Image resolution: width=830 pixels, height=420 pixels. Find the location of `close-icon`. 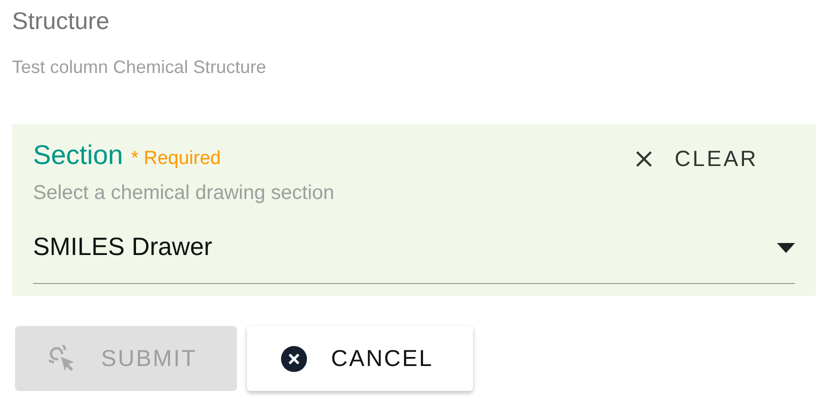

close-icon is located at coordinates (643, 159).